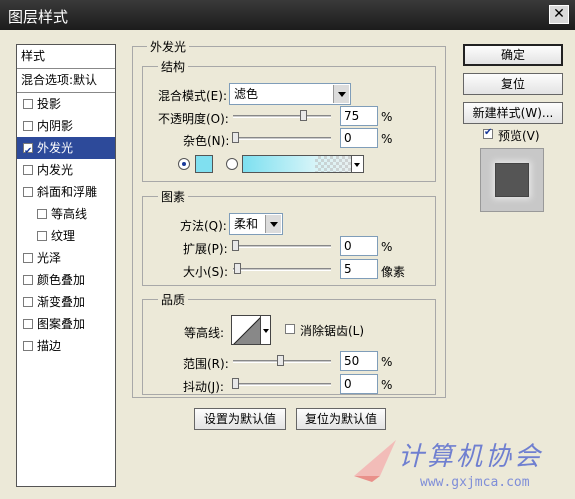 The image size is (575, 499). Describe the element at coordinates (206, 272) in the screenshot. I see `size-label: 大小(S):` at that location.